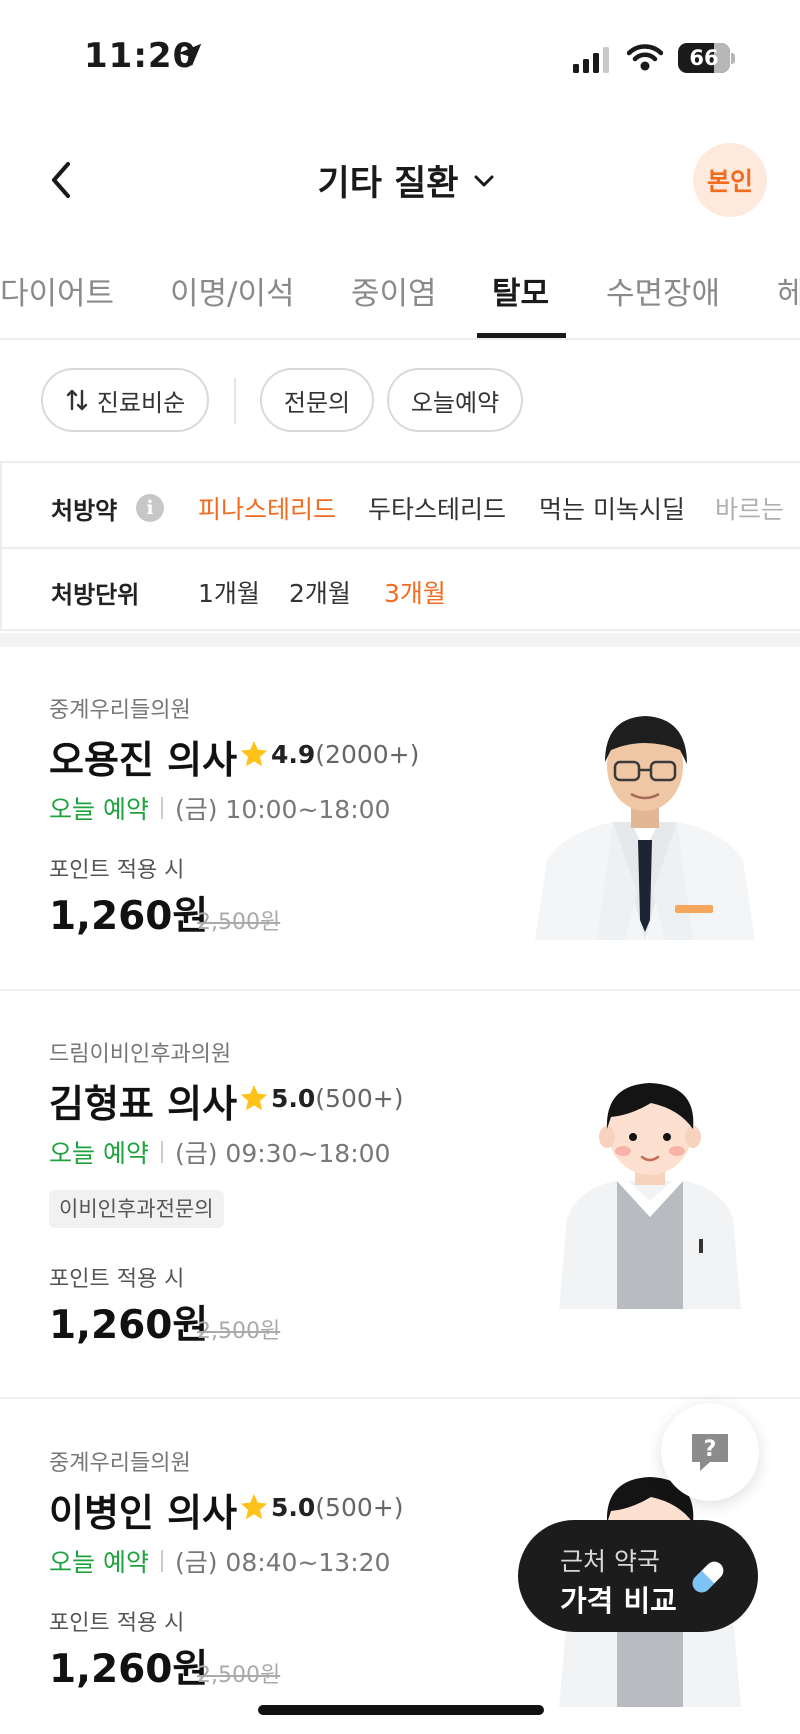  I want to click on battery-level: 66, so click(704, 58).